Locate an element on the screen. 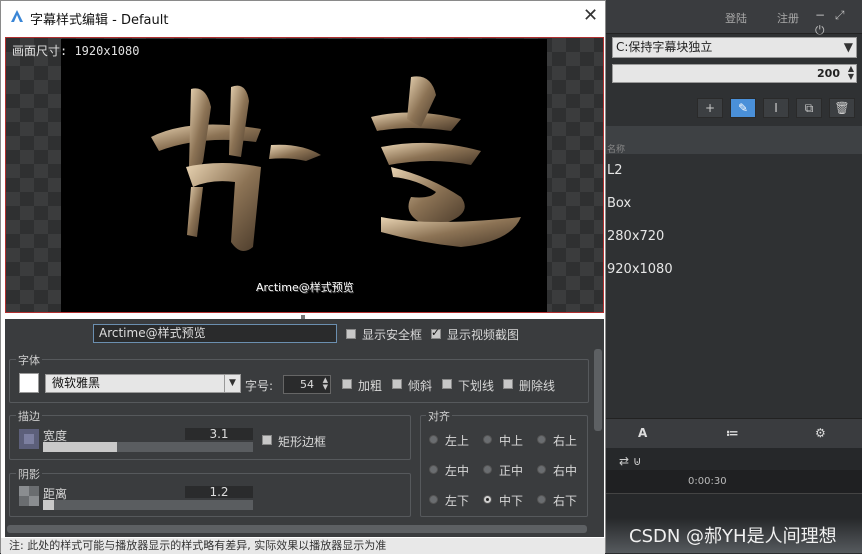 The height and width of the screenshot is (554, 862). align-option-label: 左中 is located at coordinates (457, 471).